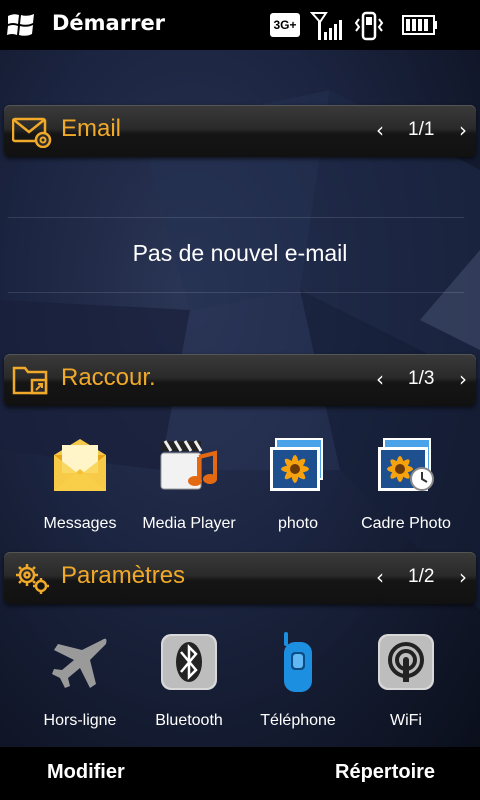 Image resolution: width=480 pixels, height=800 pixels. Describe the element at coordinates (326, 26) in the screenshot. I see `signal-strength-icon` at that location.